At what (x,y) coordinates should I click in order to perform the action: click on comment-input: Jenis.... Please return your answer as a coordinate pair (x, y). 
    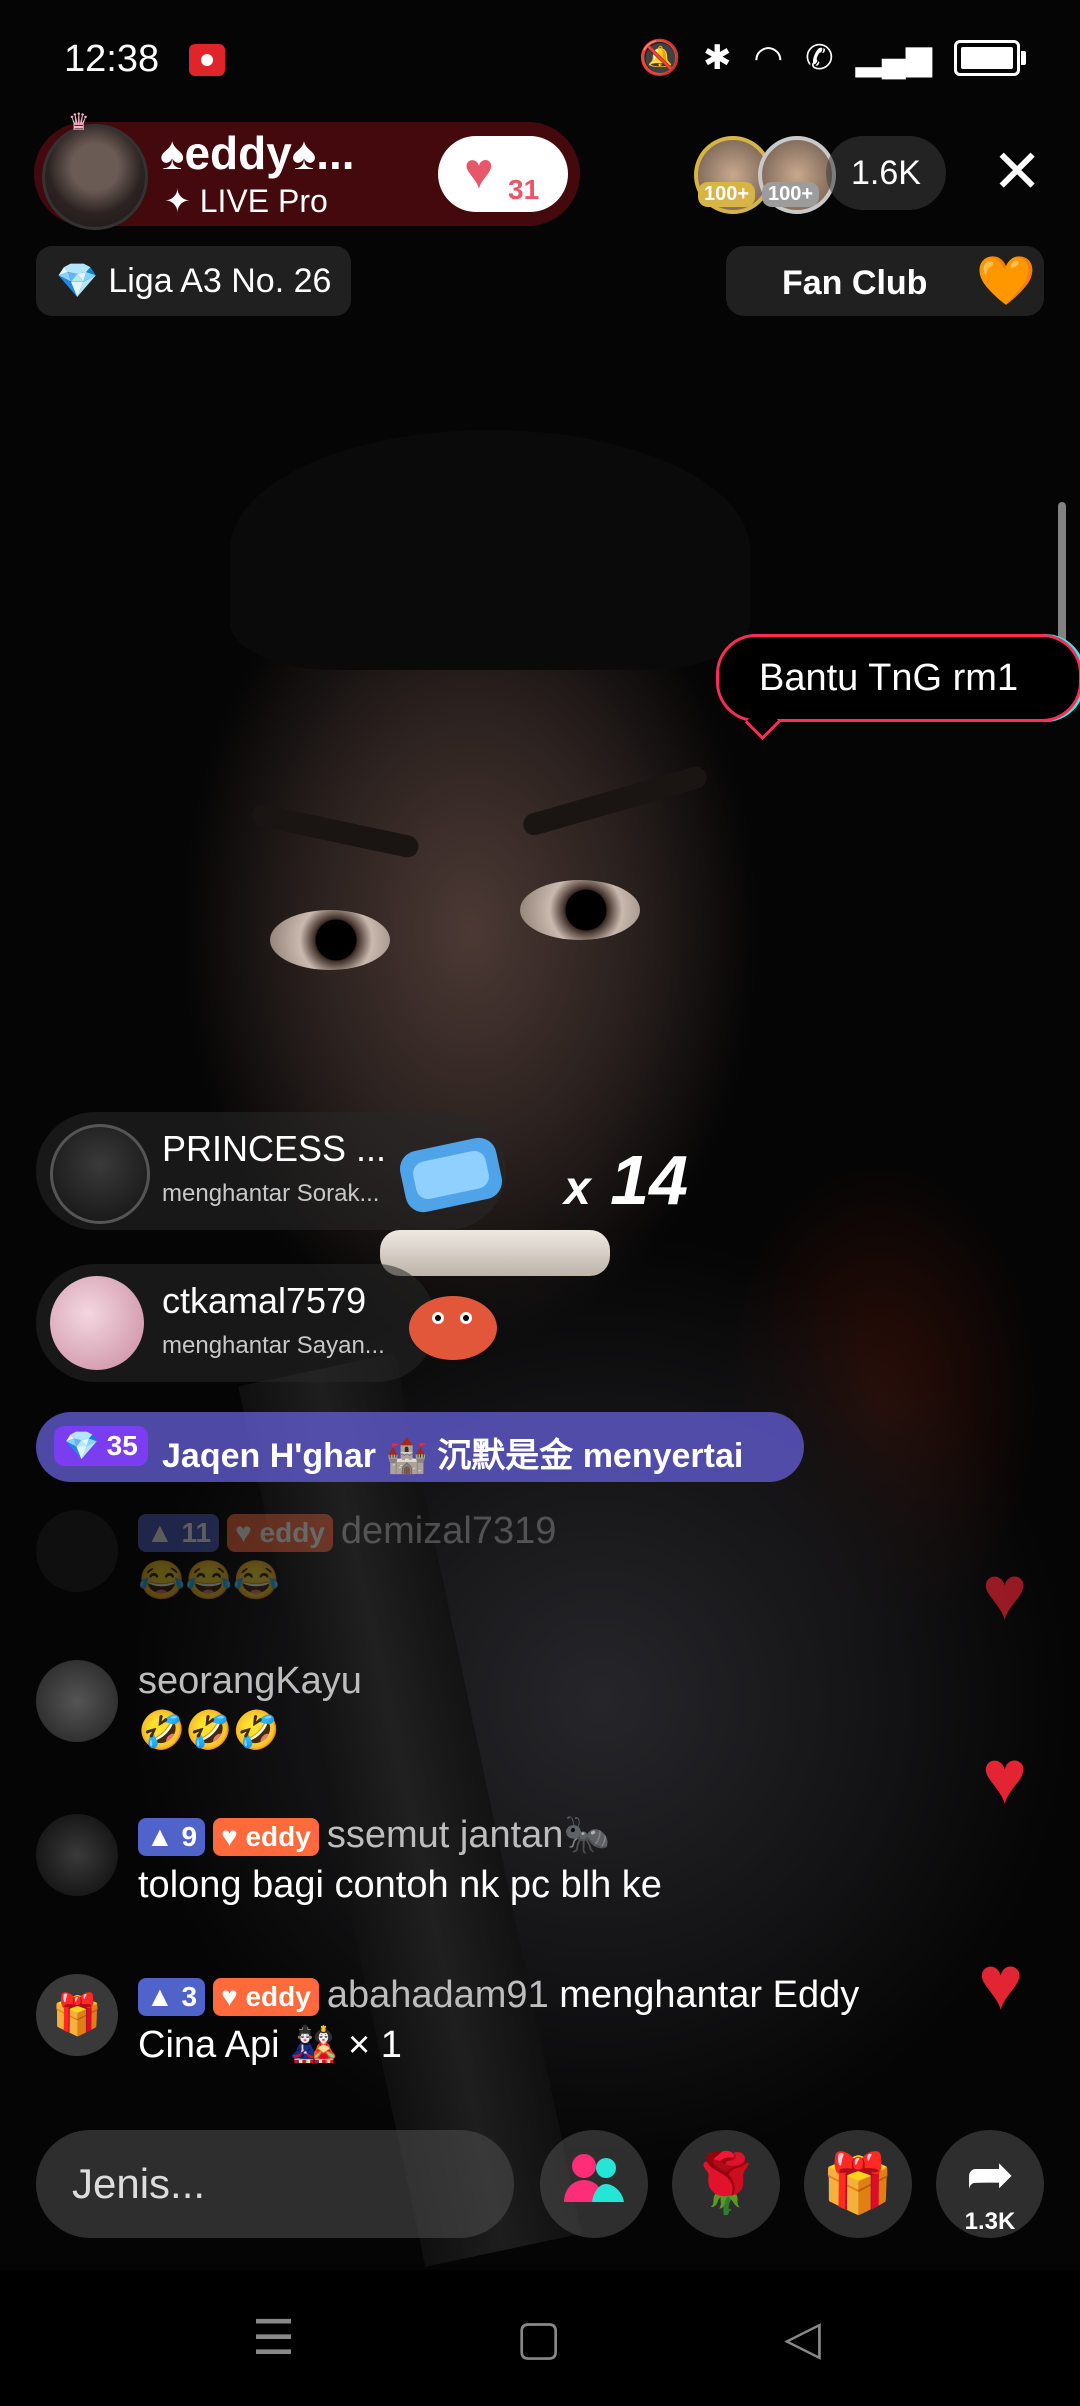
    Looking at the image, I should click on (275, 2184).